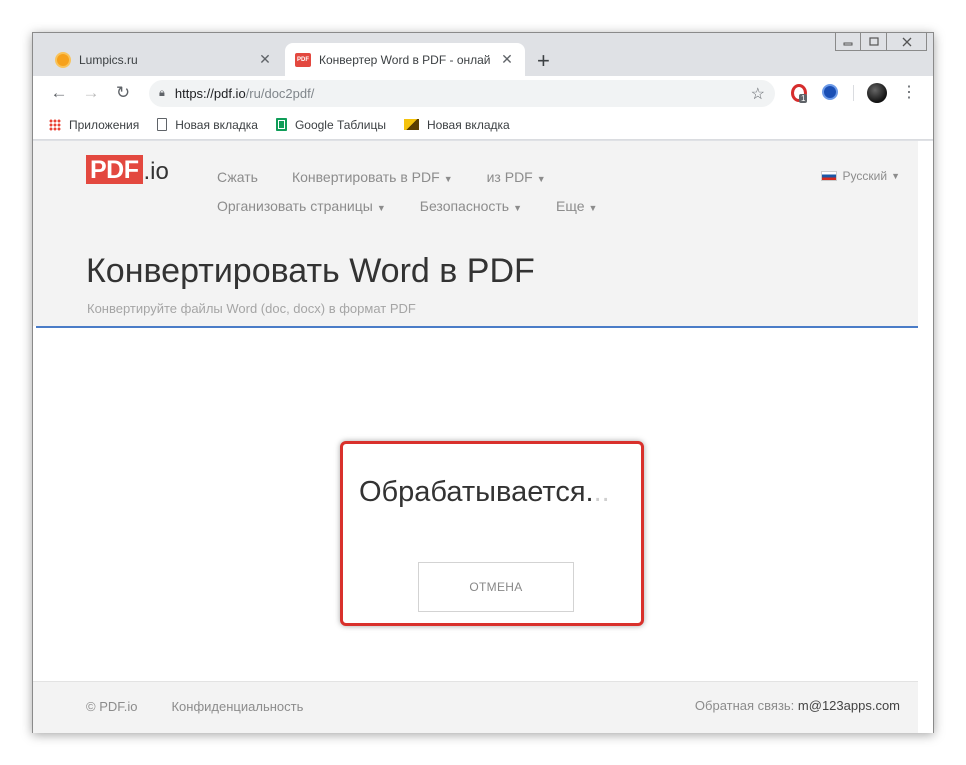 This screenshot has height=765, width=966. Describe the element at coordinates (601, 492) in the screenshot. I see `processing-dots-faded: ..` at that location.